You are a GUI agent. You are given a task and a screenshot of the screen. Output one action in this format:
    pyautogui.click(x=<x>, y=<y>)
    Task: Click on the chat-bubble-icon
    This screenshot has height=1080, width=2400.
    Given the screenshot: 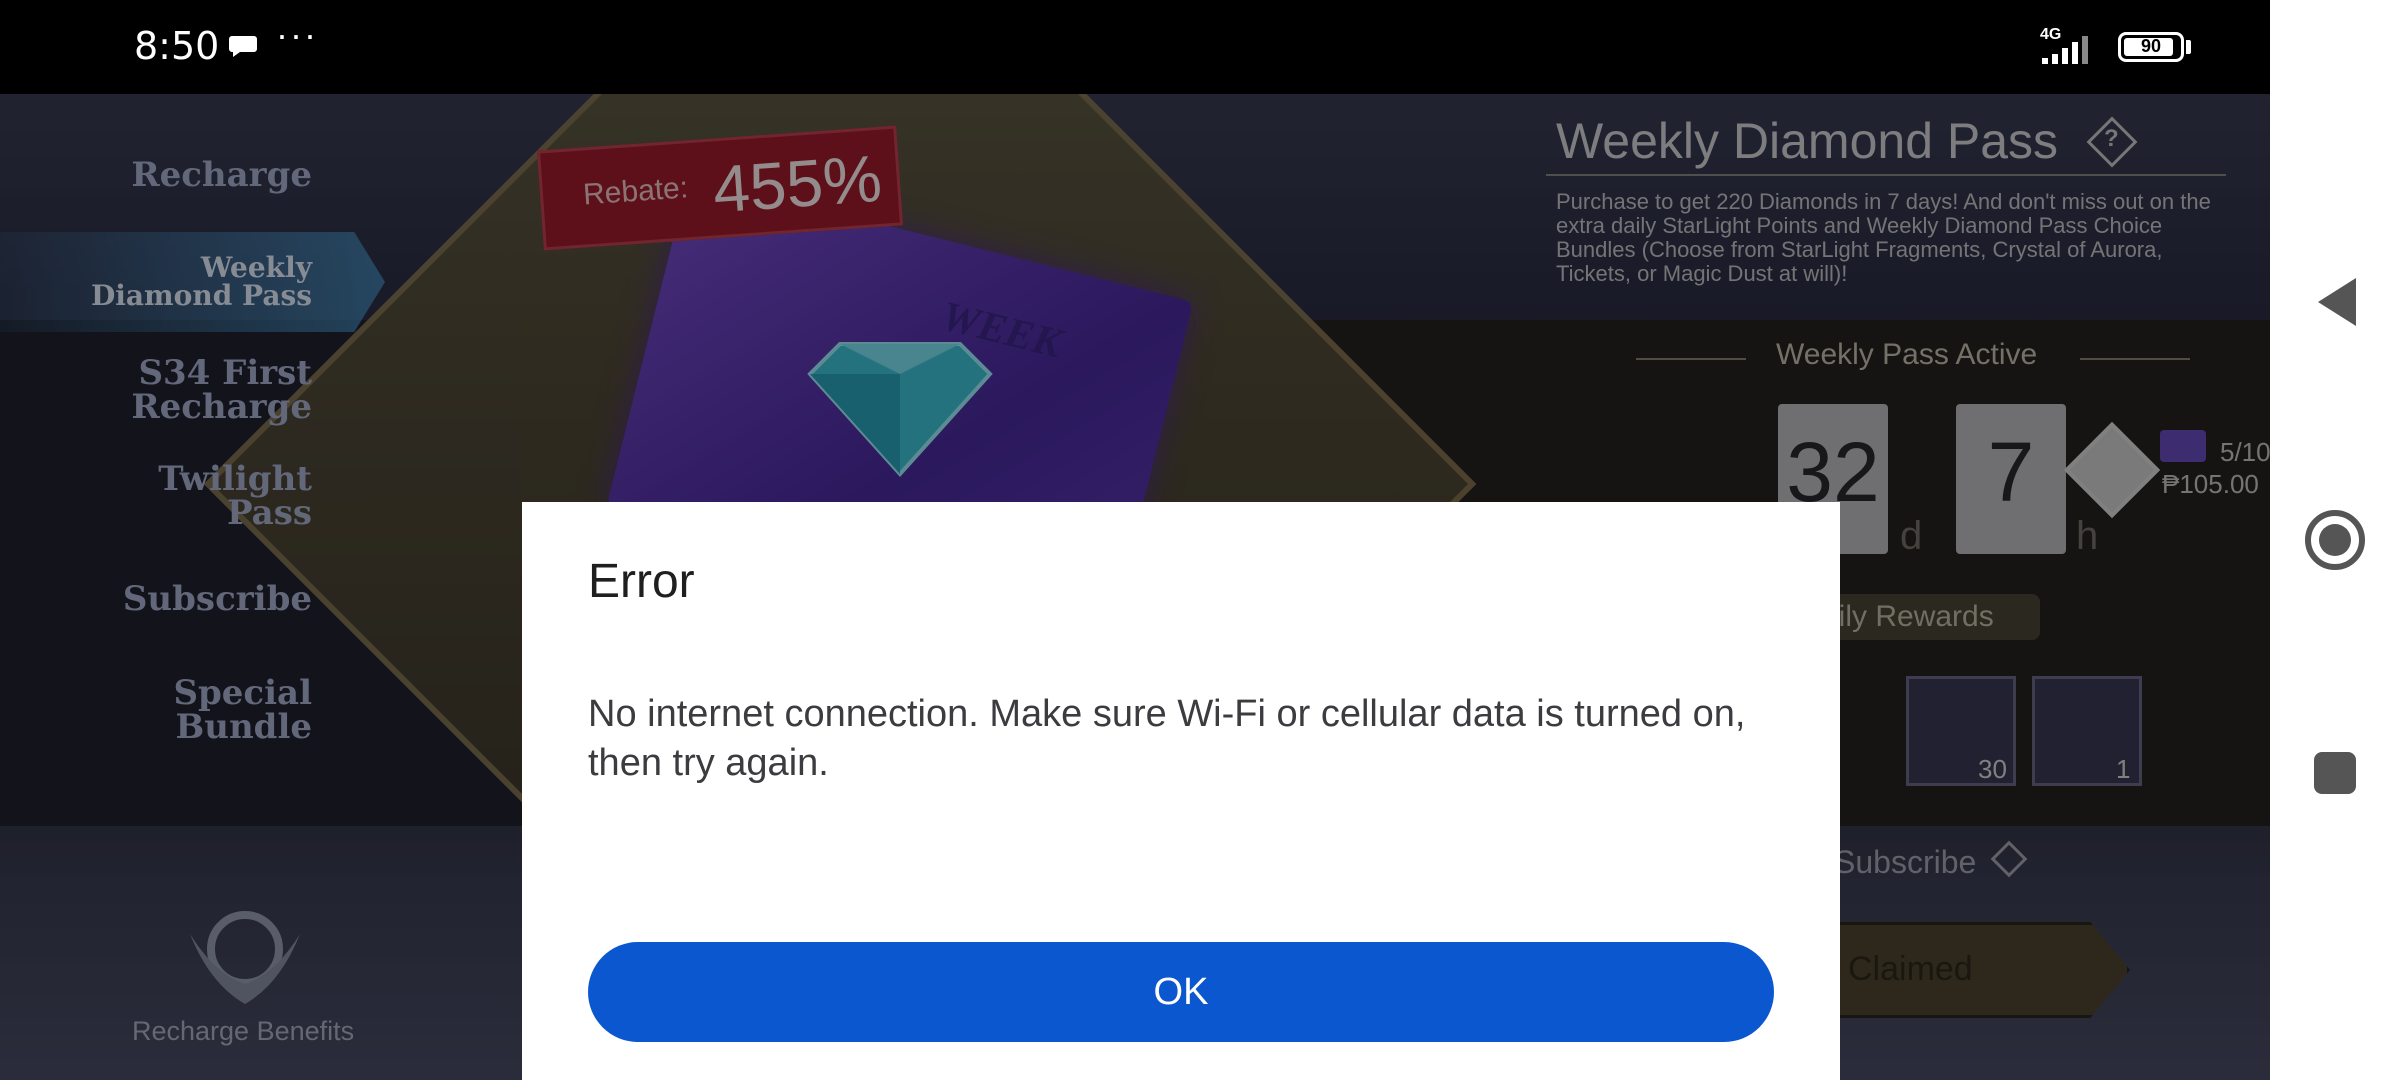 What is the action you would take?
    pyautogui.click(x=243, y=46)
    